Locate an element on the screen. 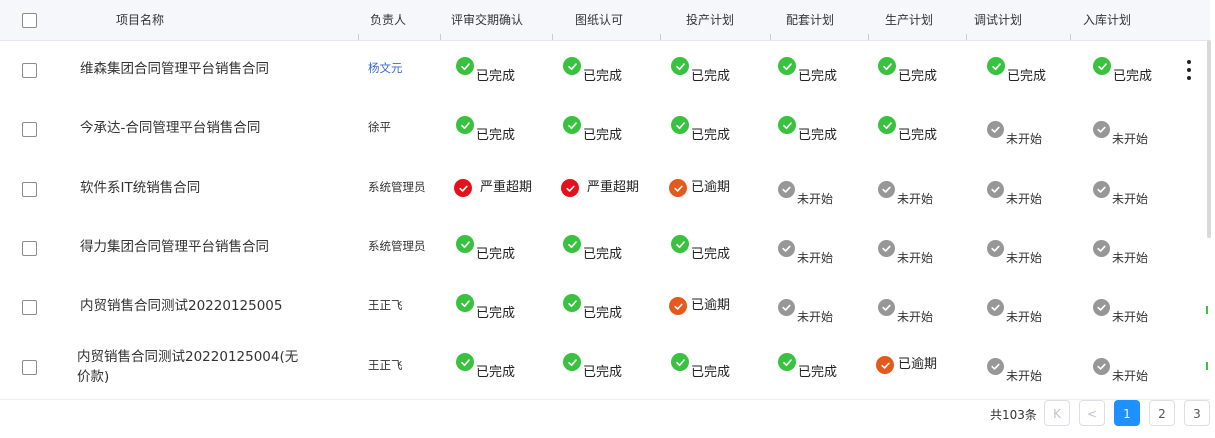 This screenshot has height=438, width=1215. page-button-3: 3 is located at coordinates (1197, 413).